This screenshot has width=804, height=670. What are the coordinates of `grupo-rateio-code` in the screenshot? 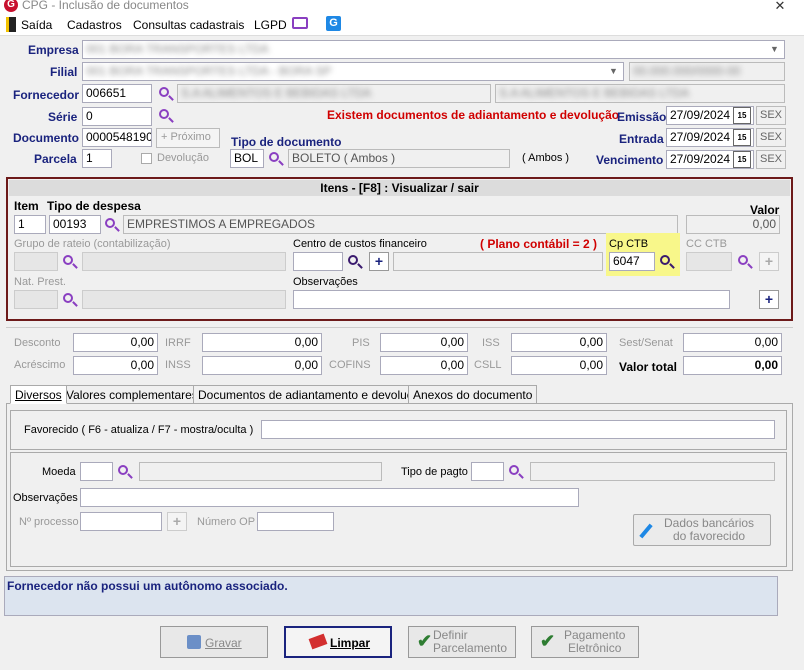 It's located at (36, 261).